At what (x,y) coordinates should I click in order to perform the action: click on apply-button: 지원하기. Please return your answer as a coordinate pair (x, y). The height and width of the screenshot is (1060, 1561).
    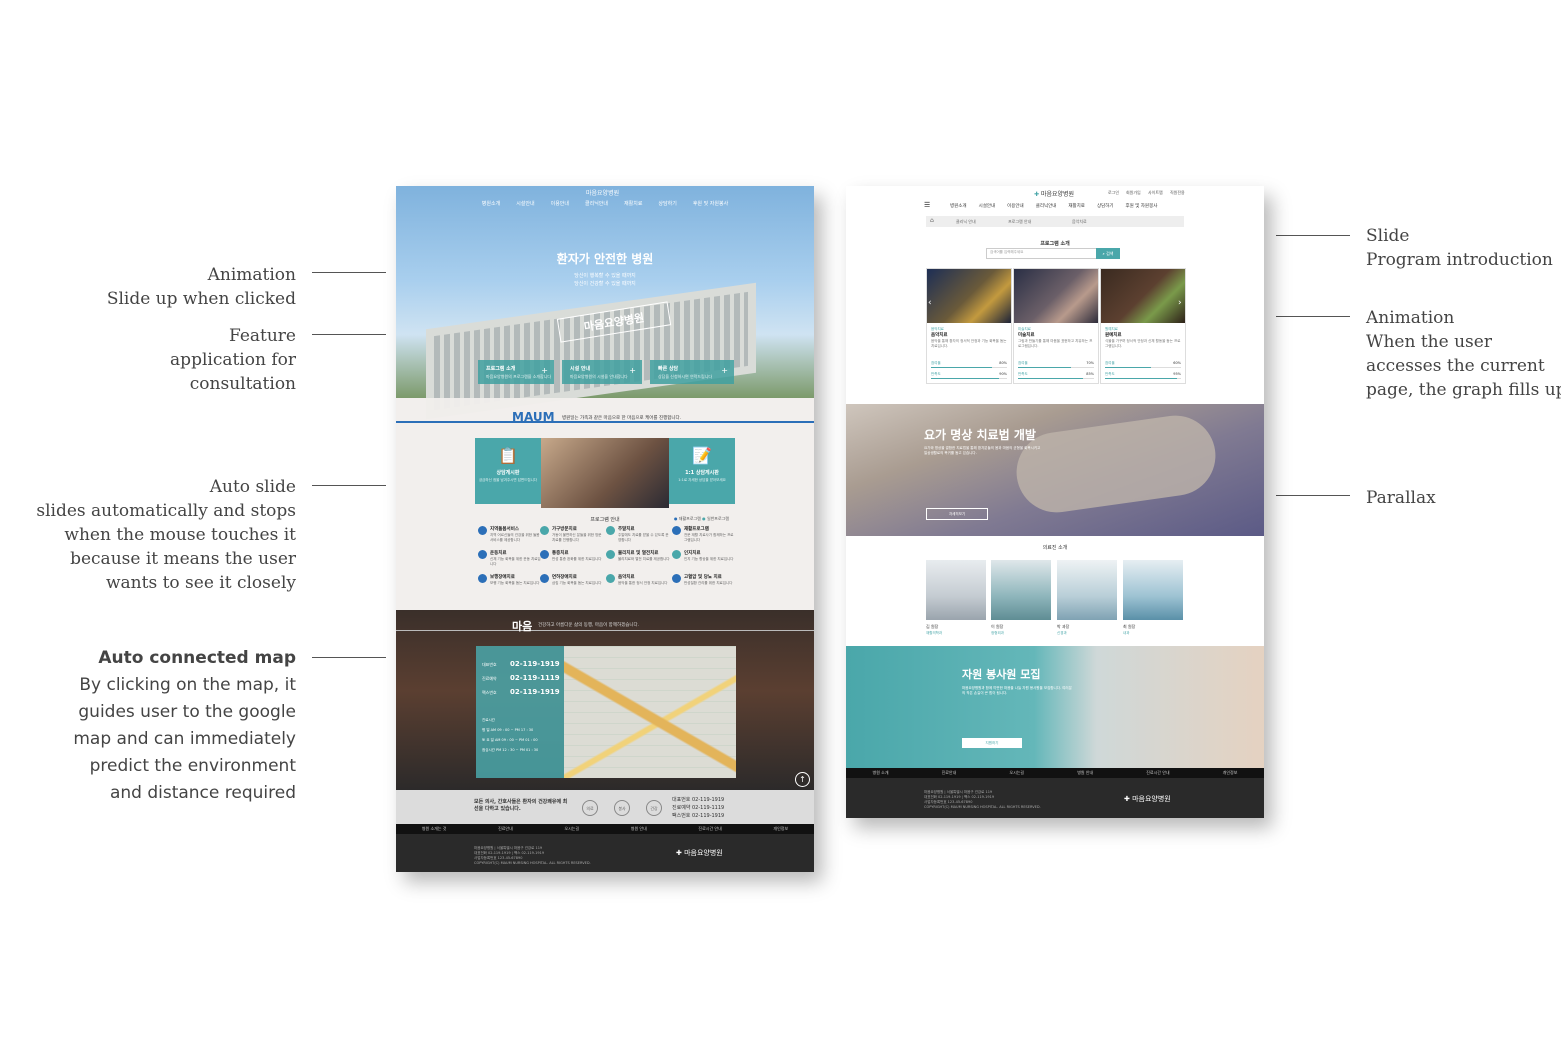
    Looking at the image, I should click on (992, 743).